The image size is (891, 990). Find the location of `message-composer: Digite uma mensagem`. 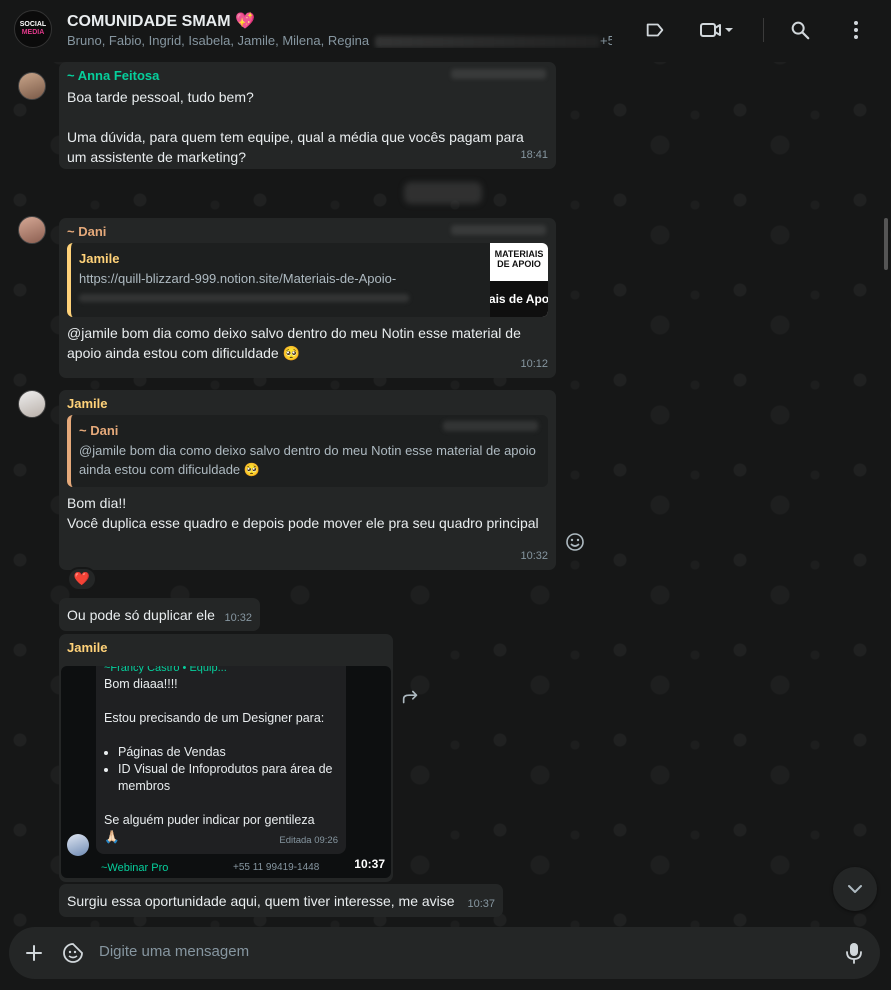

message-composer: Digite uma mensagem is located at coordinates (444, 953).